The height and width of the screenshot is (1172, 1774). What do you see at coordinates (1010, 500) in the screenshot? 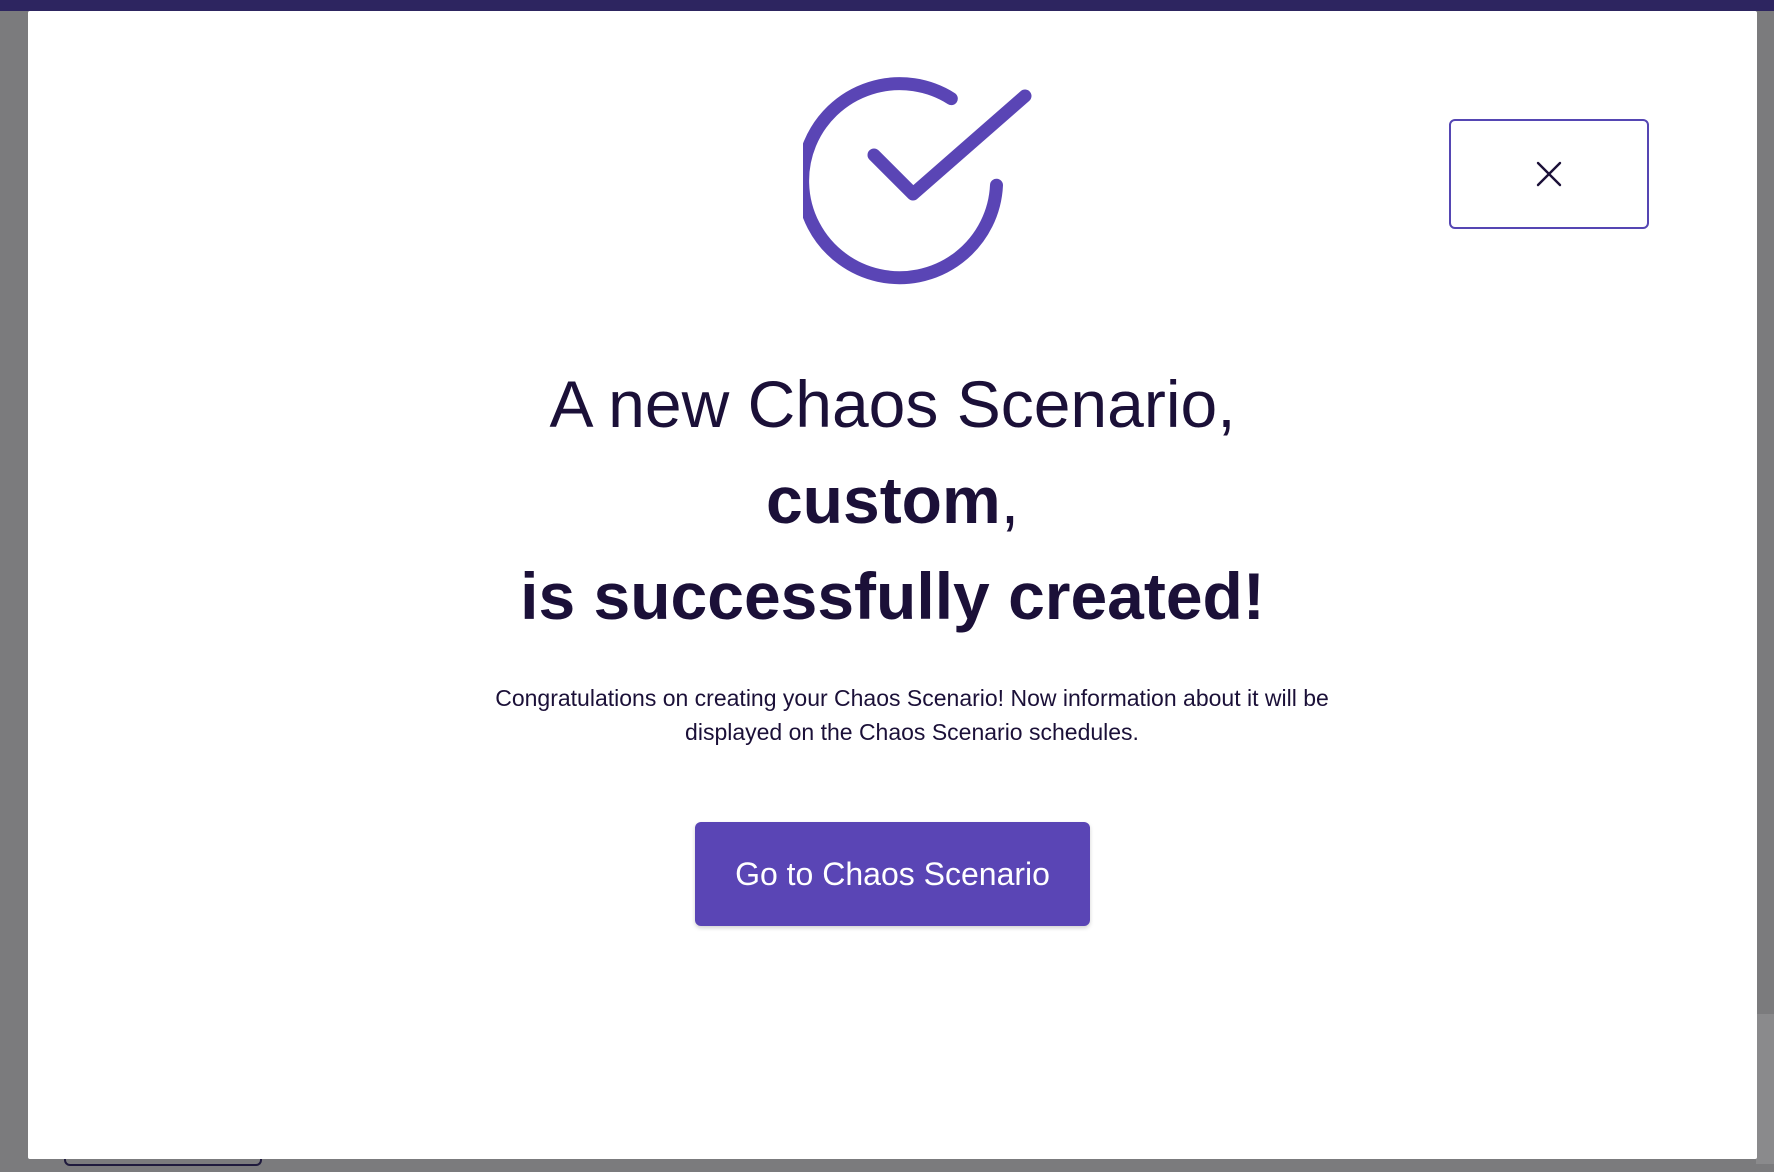
I see `headline-comma: ,` at bounding box center [1010, 500].